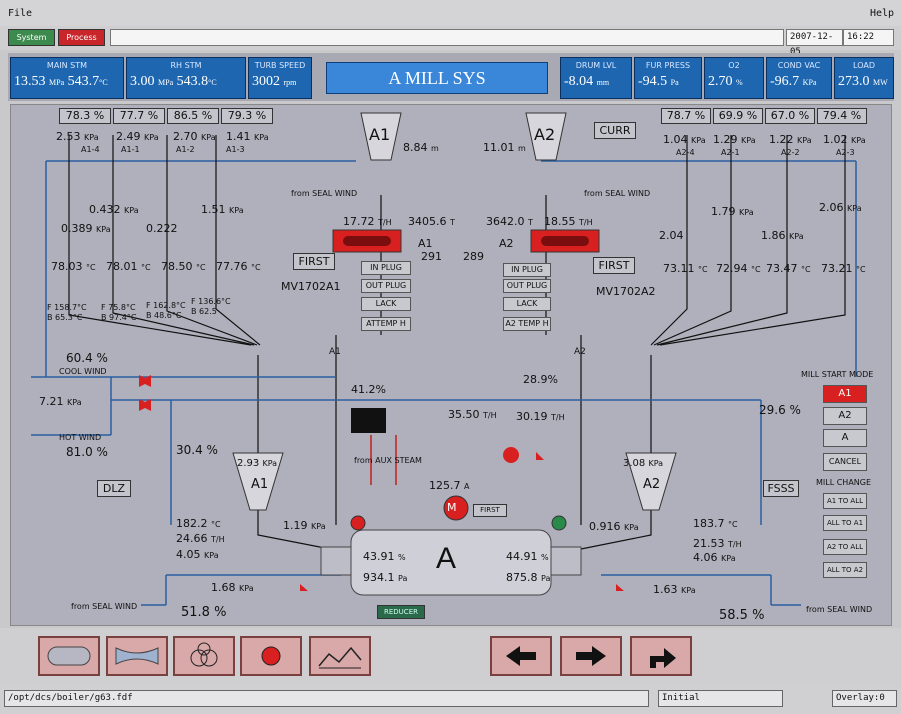  What do you see at coordinates (186, 78) in the screenshot?
I see `rh-stm-meter: RH STM 3.00 MPa 543.8°C` at bounding box center [186, 78].